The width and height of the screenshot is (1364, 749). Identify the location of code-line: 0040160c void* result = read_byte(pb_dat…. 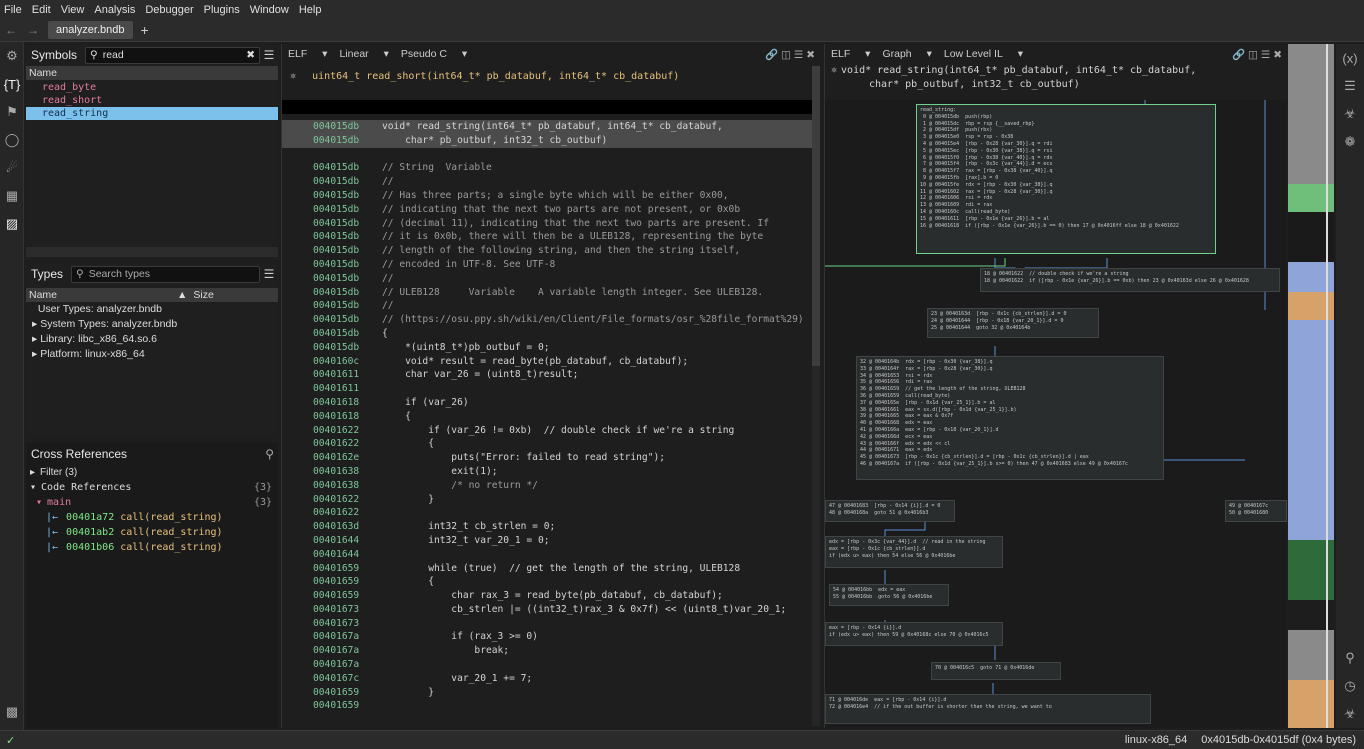
(547, 362).